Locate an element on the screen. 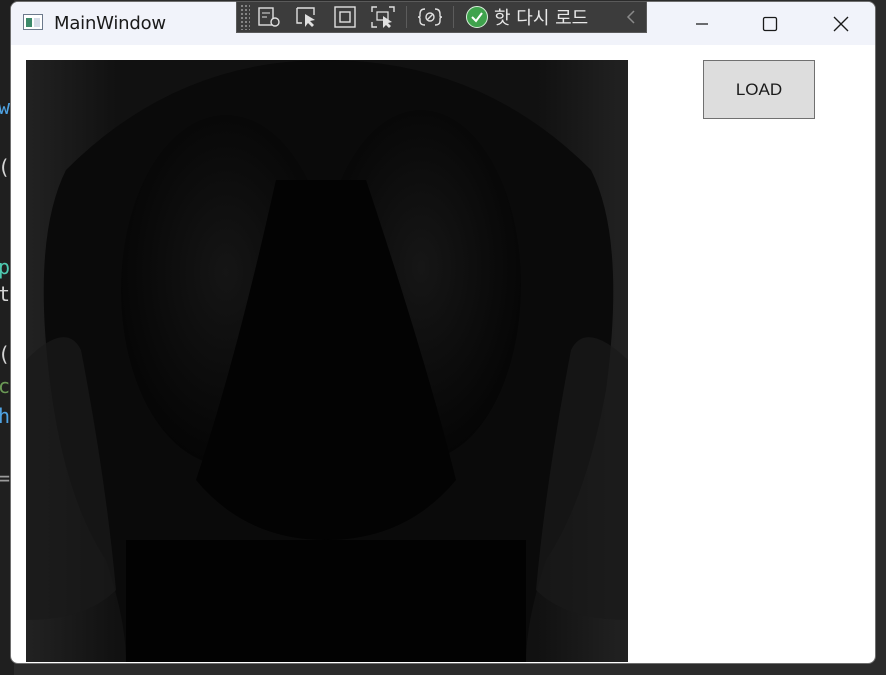 The image size is (886, 675). hot-reload-label: 핫 다시 로드 is located at coordinates (541, 18).